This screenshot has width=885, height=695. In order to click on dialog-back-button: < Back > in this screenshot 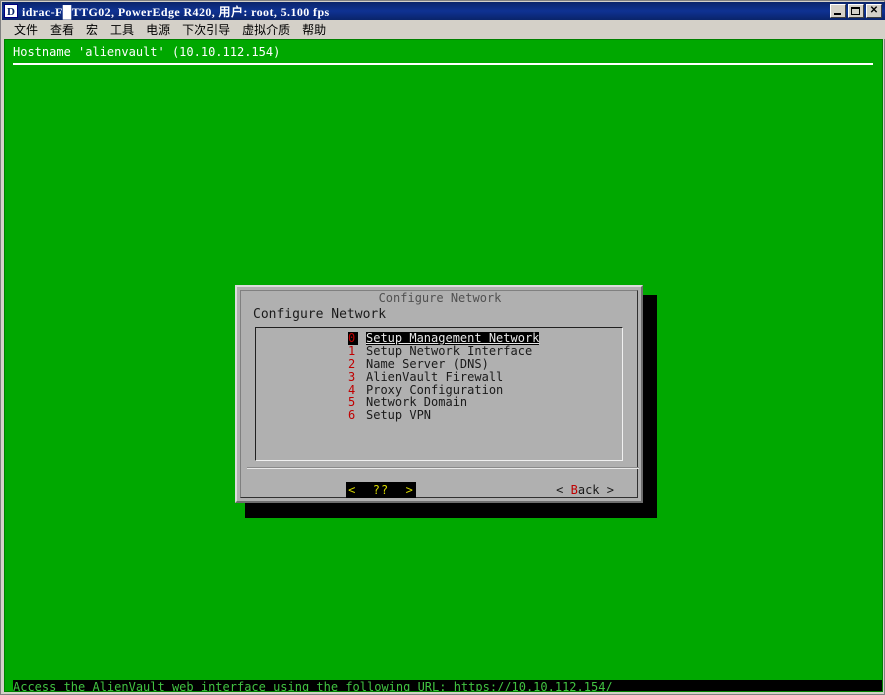, I will do `click(534, 490)`.